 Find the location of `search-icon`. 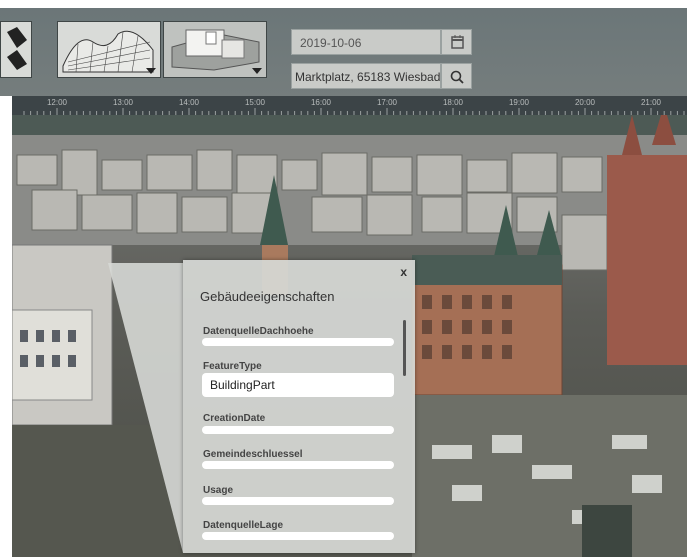

search-icon is located at coordinates (457, 77).